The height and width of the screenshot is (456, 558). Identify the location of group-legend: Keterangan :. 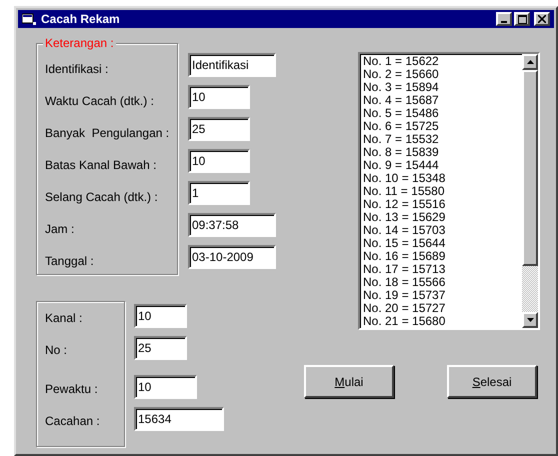
(79, 43).